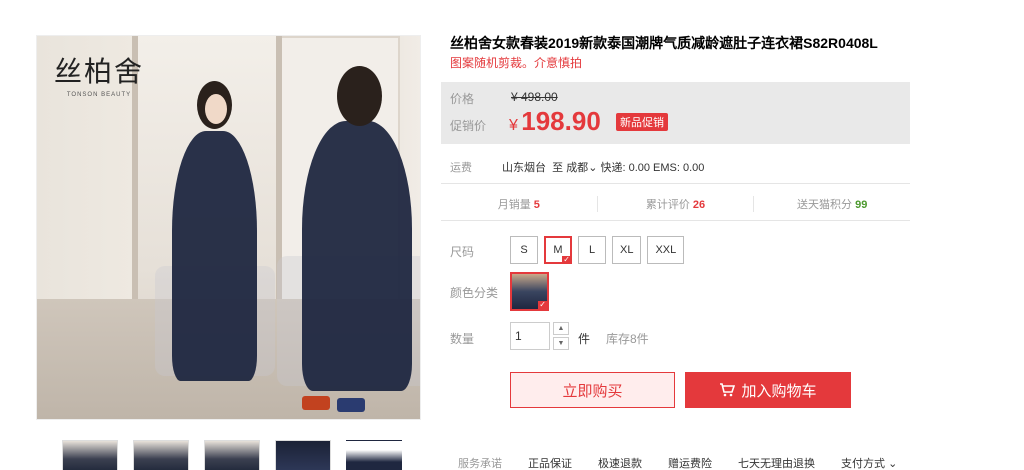 This screenshot has width=1024, height=470. Describe the element at coordinates (561, 328) in the screenshot. I see `qty-increment-button: ▲` at that location.